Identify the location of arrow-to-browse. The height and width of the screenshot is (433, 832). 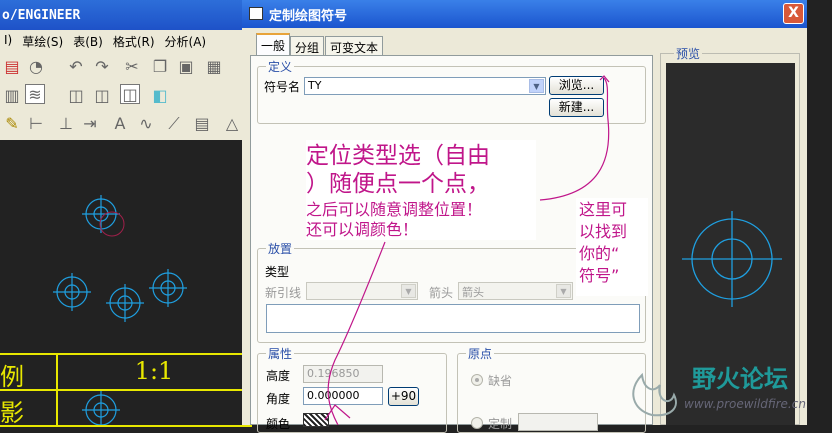
(574, 139).